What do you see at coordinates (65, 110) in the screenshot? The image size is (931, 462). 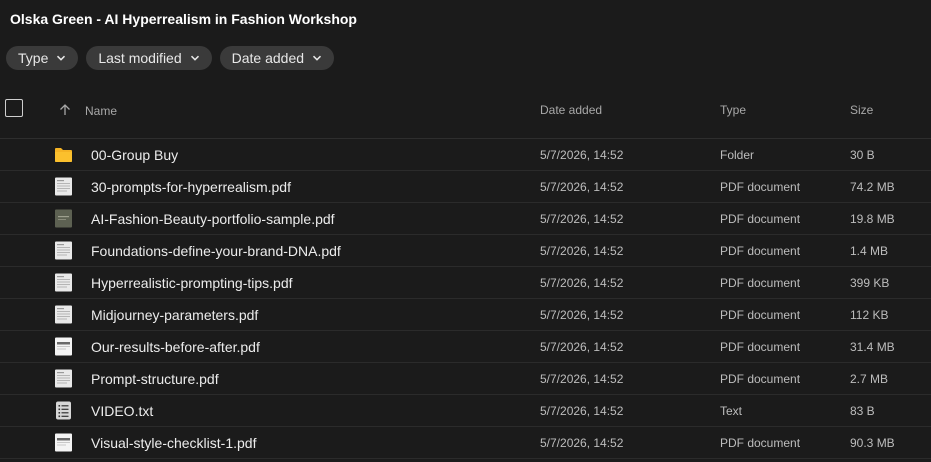 I see `arrow-up-icon` at bounding box center [65, 110].